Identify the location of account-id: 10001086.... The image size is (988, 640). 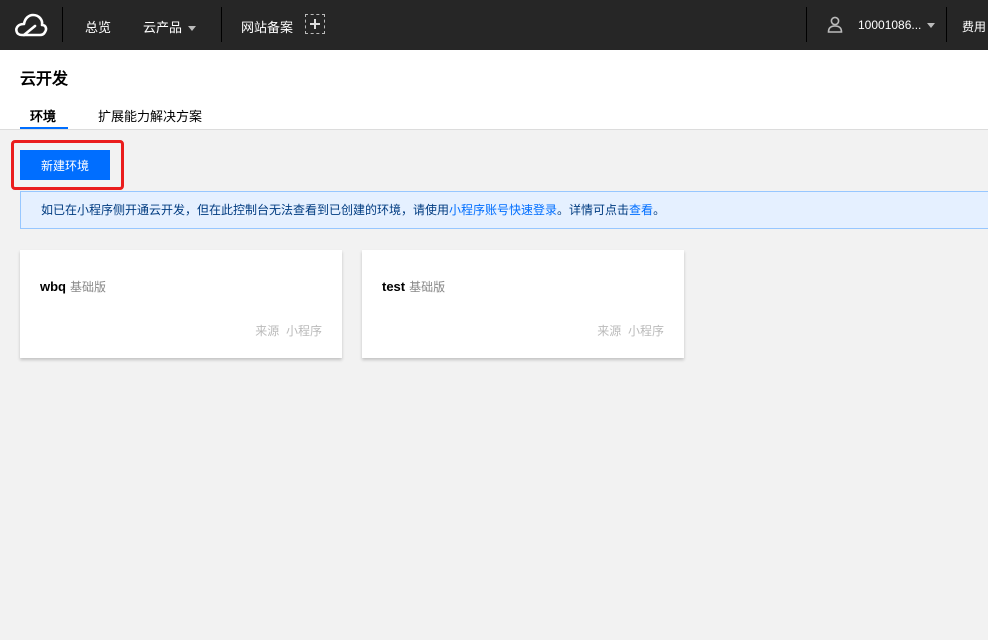
(890, 25).